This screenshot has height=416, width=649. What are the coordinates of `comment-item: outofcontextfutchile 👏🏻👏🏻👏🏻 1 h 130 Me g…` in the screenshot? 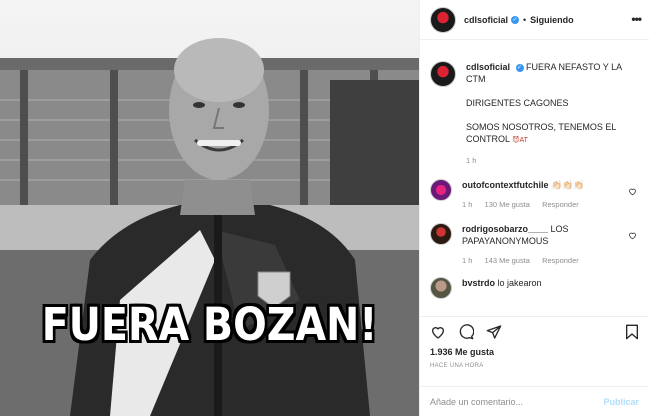 It's located at (534, 195).